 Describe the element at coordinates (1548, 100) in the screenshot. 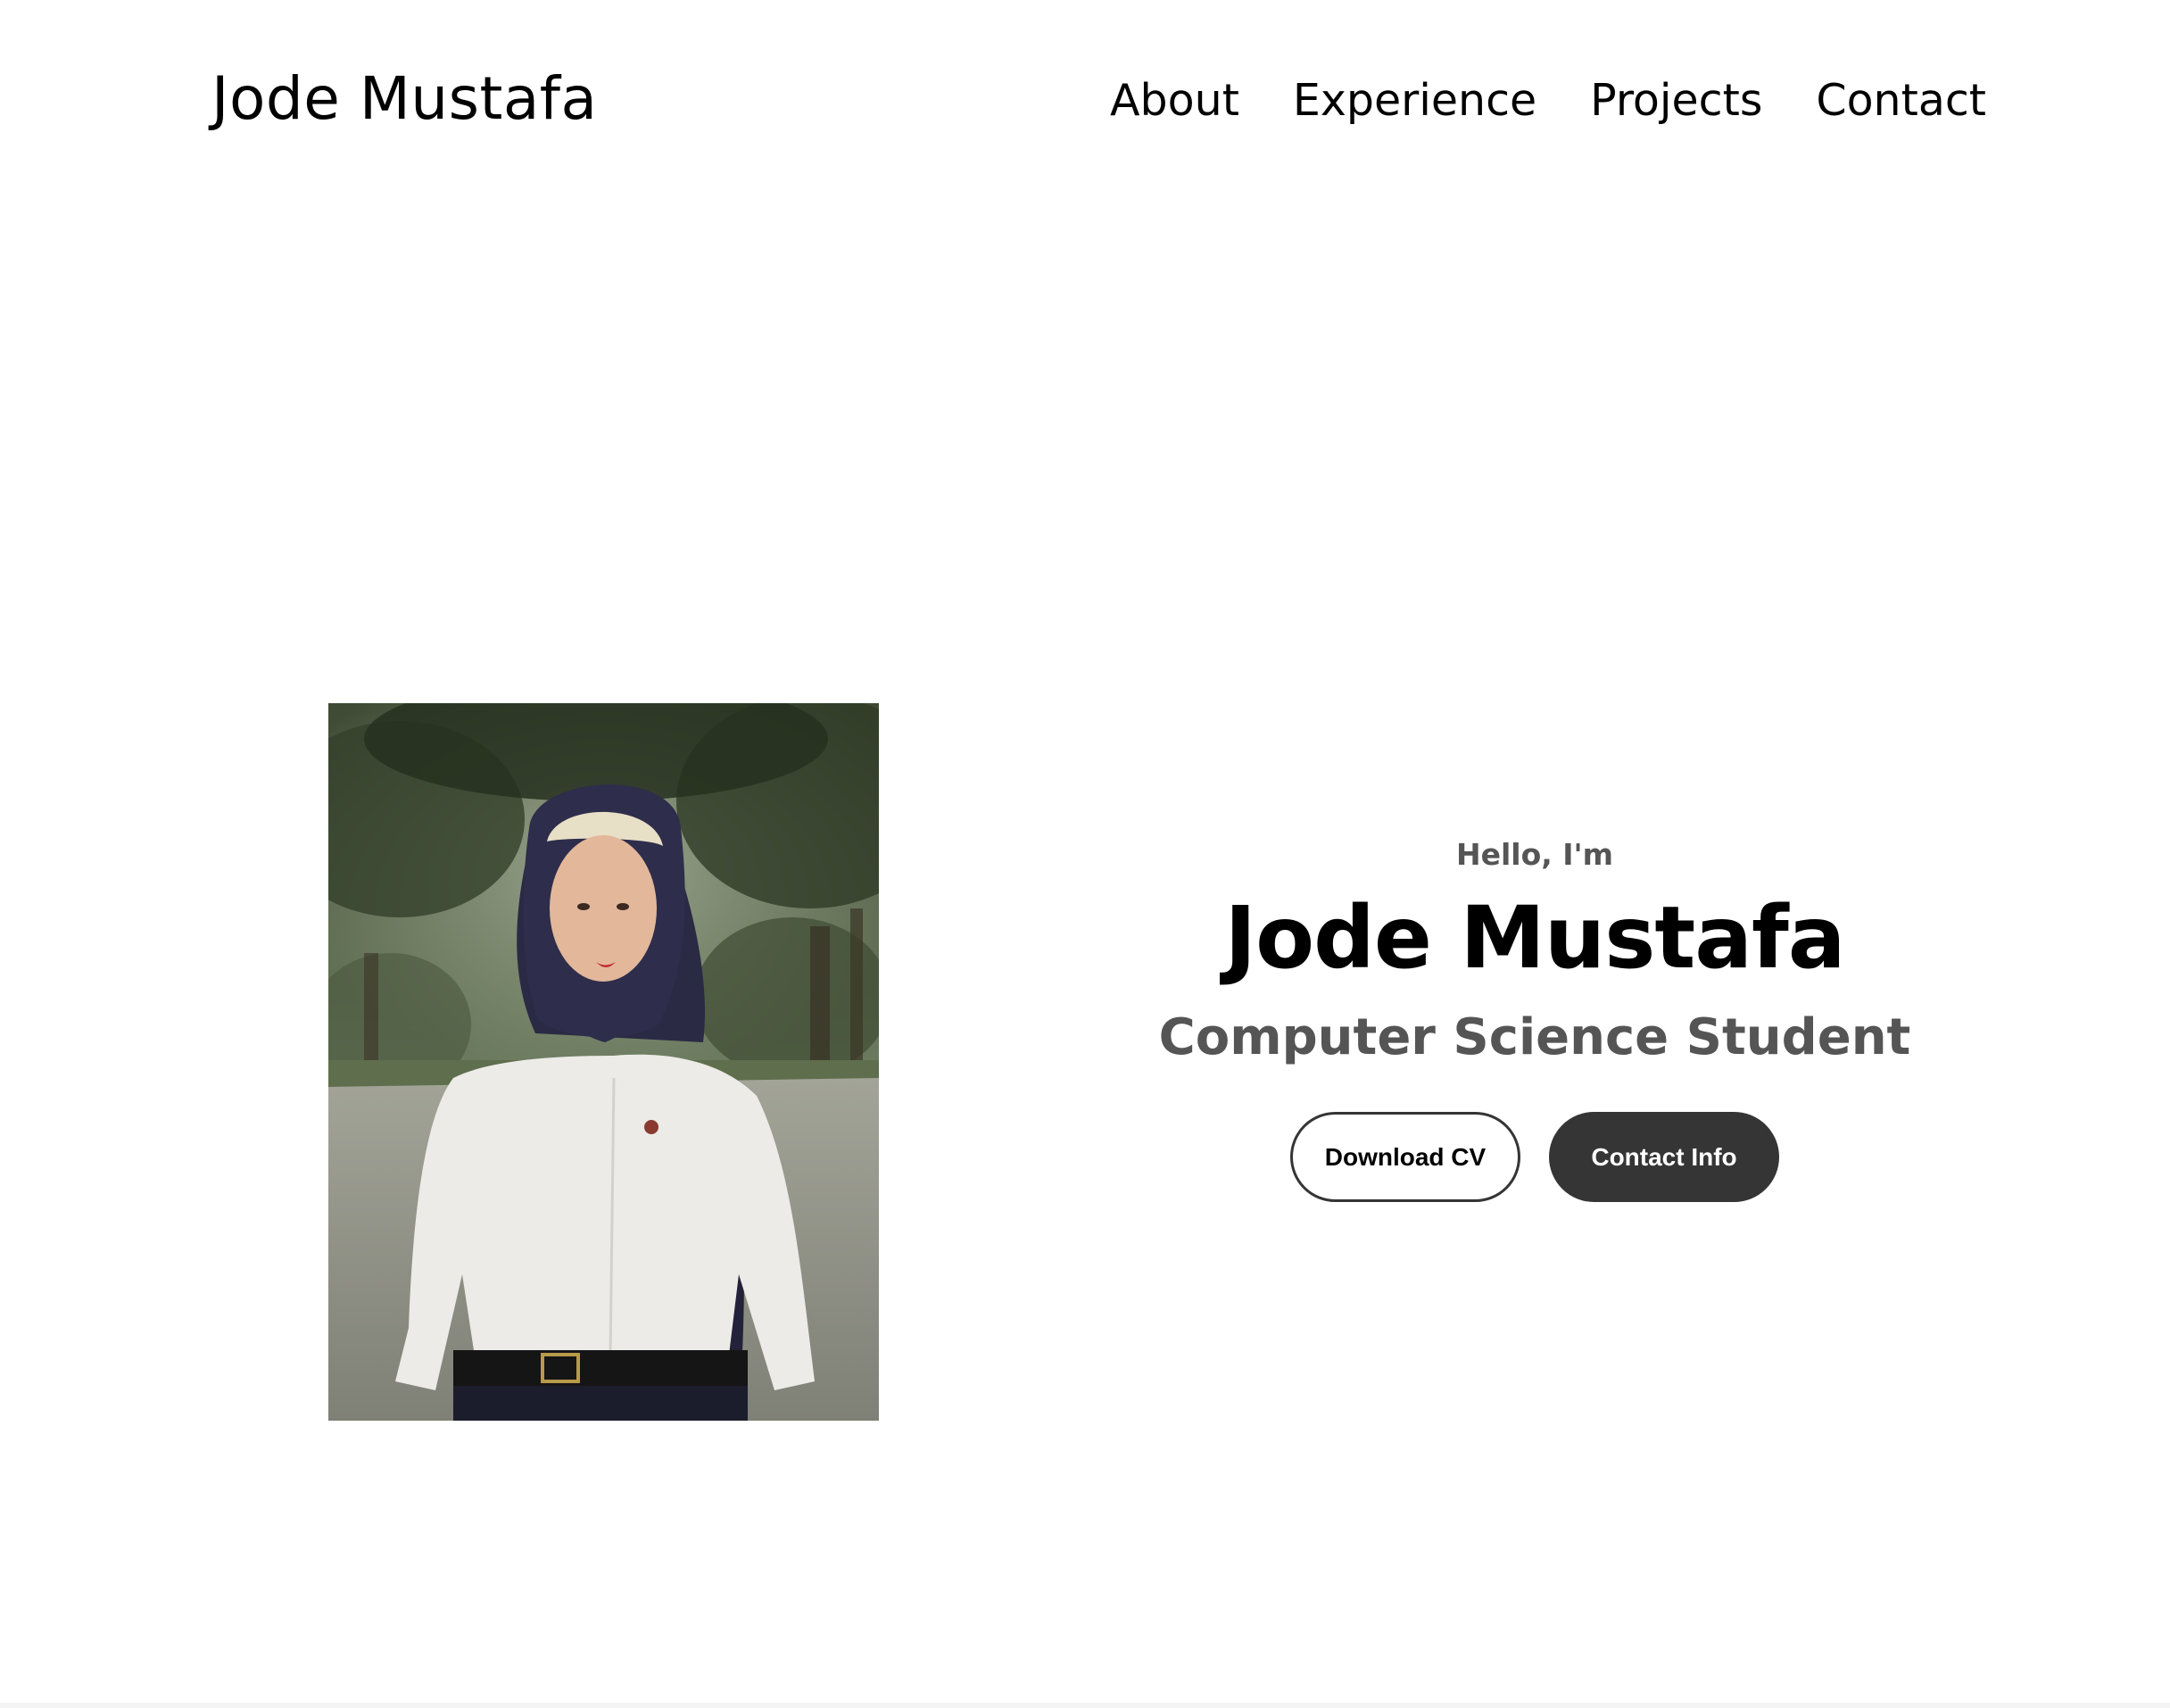

I see `nav-links: About Experience Projects Contact` at that location.